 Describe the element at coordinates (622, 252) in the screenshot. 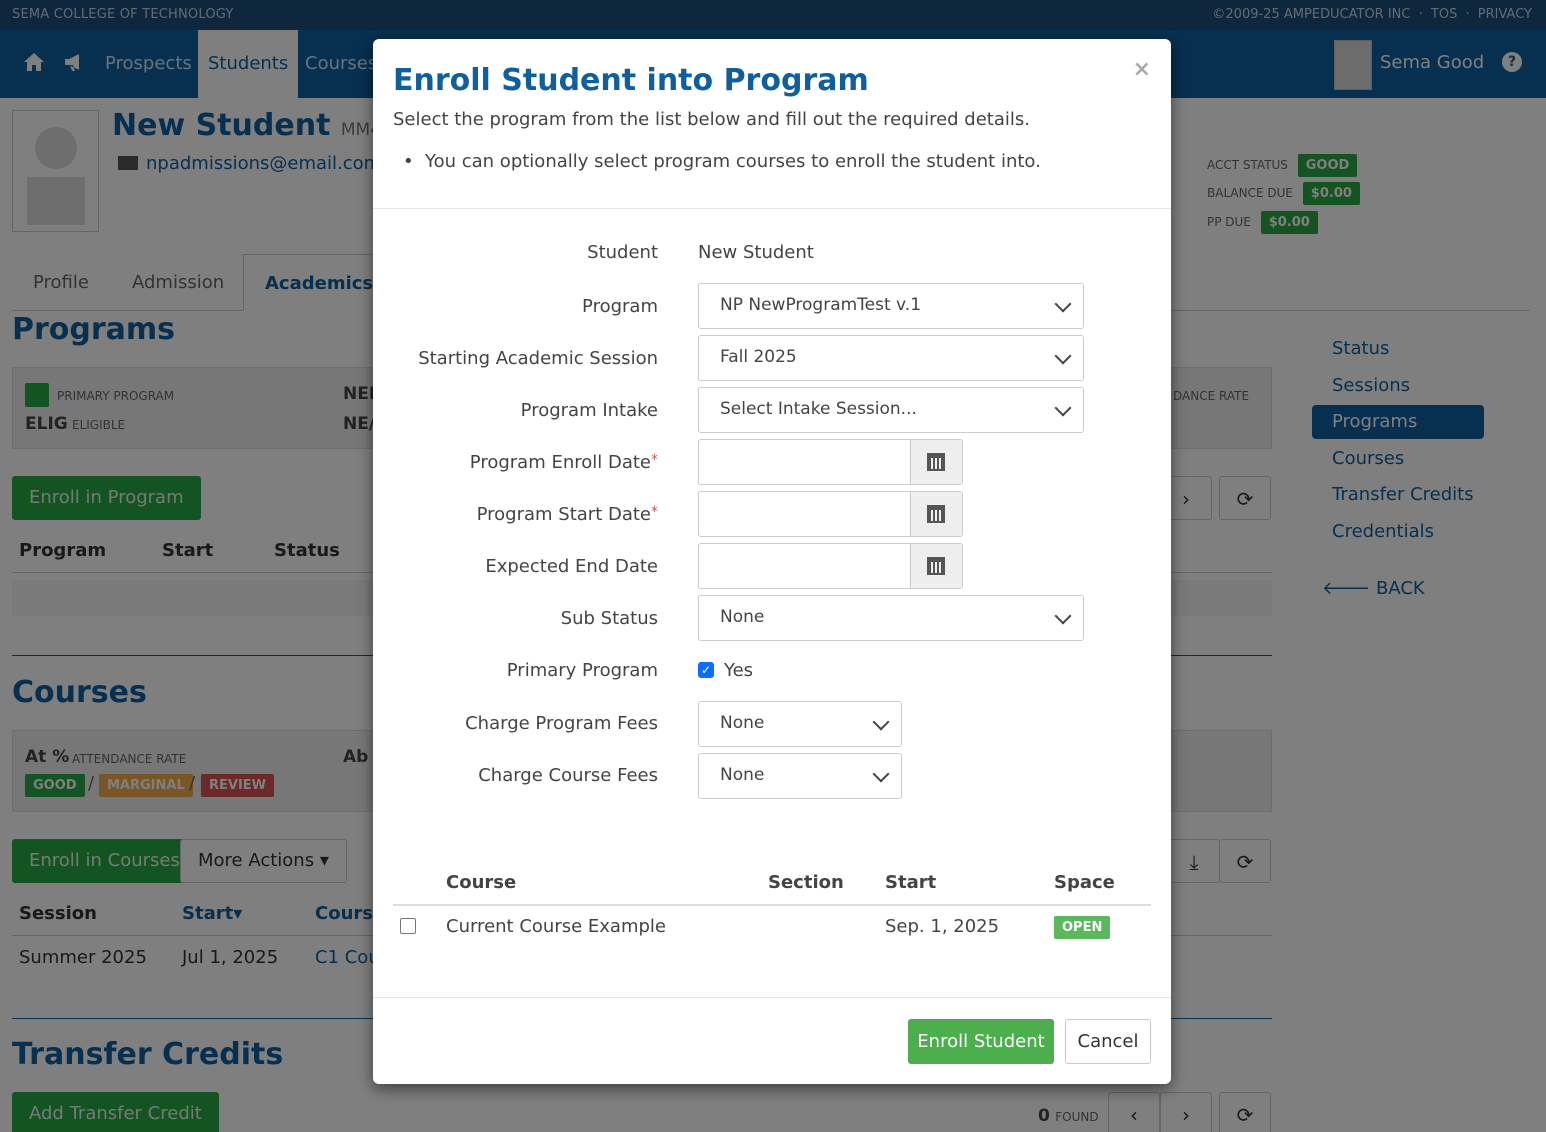

I see `student-label: Student` at that location.